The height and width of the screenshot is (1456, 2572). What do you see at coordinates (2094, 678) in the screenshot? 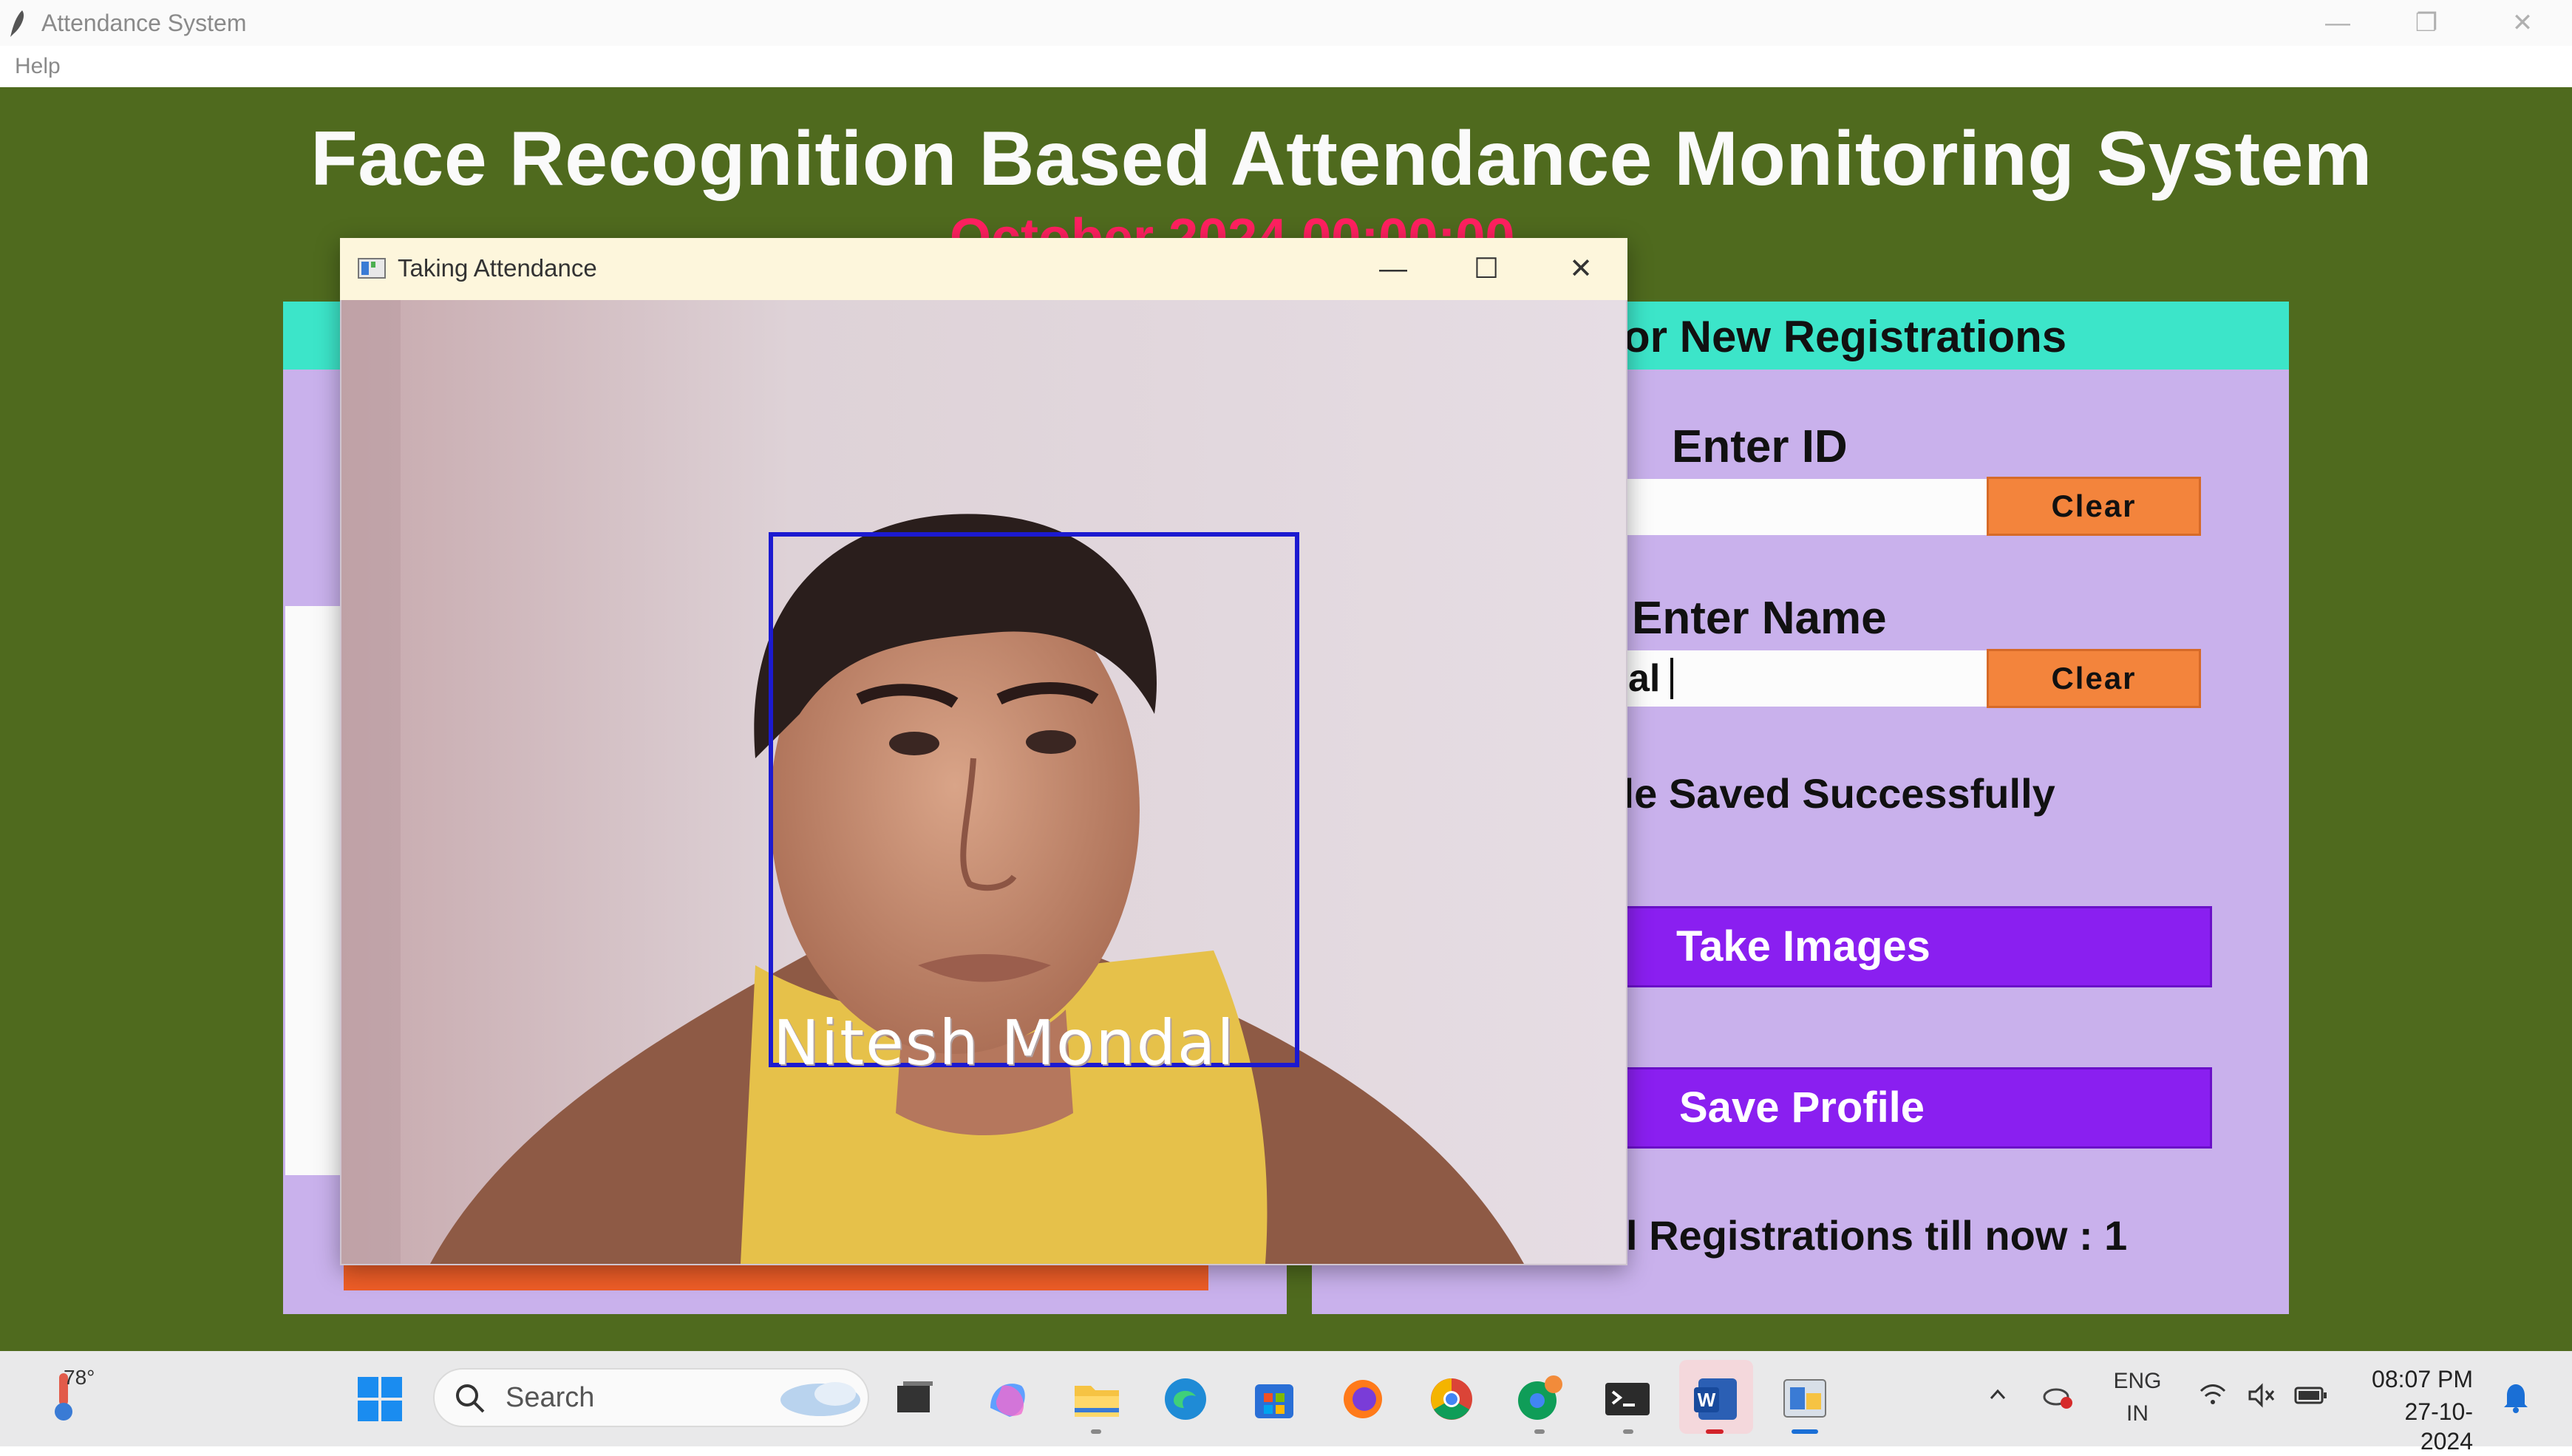
I see `clear-name-button: Clear` at bounding box center [2094, 678].